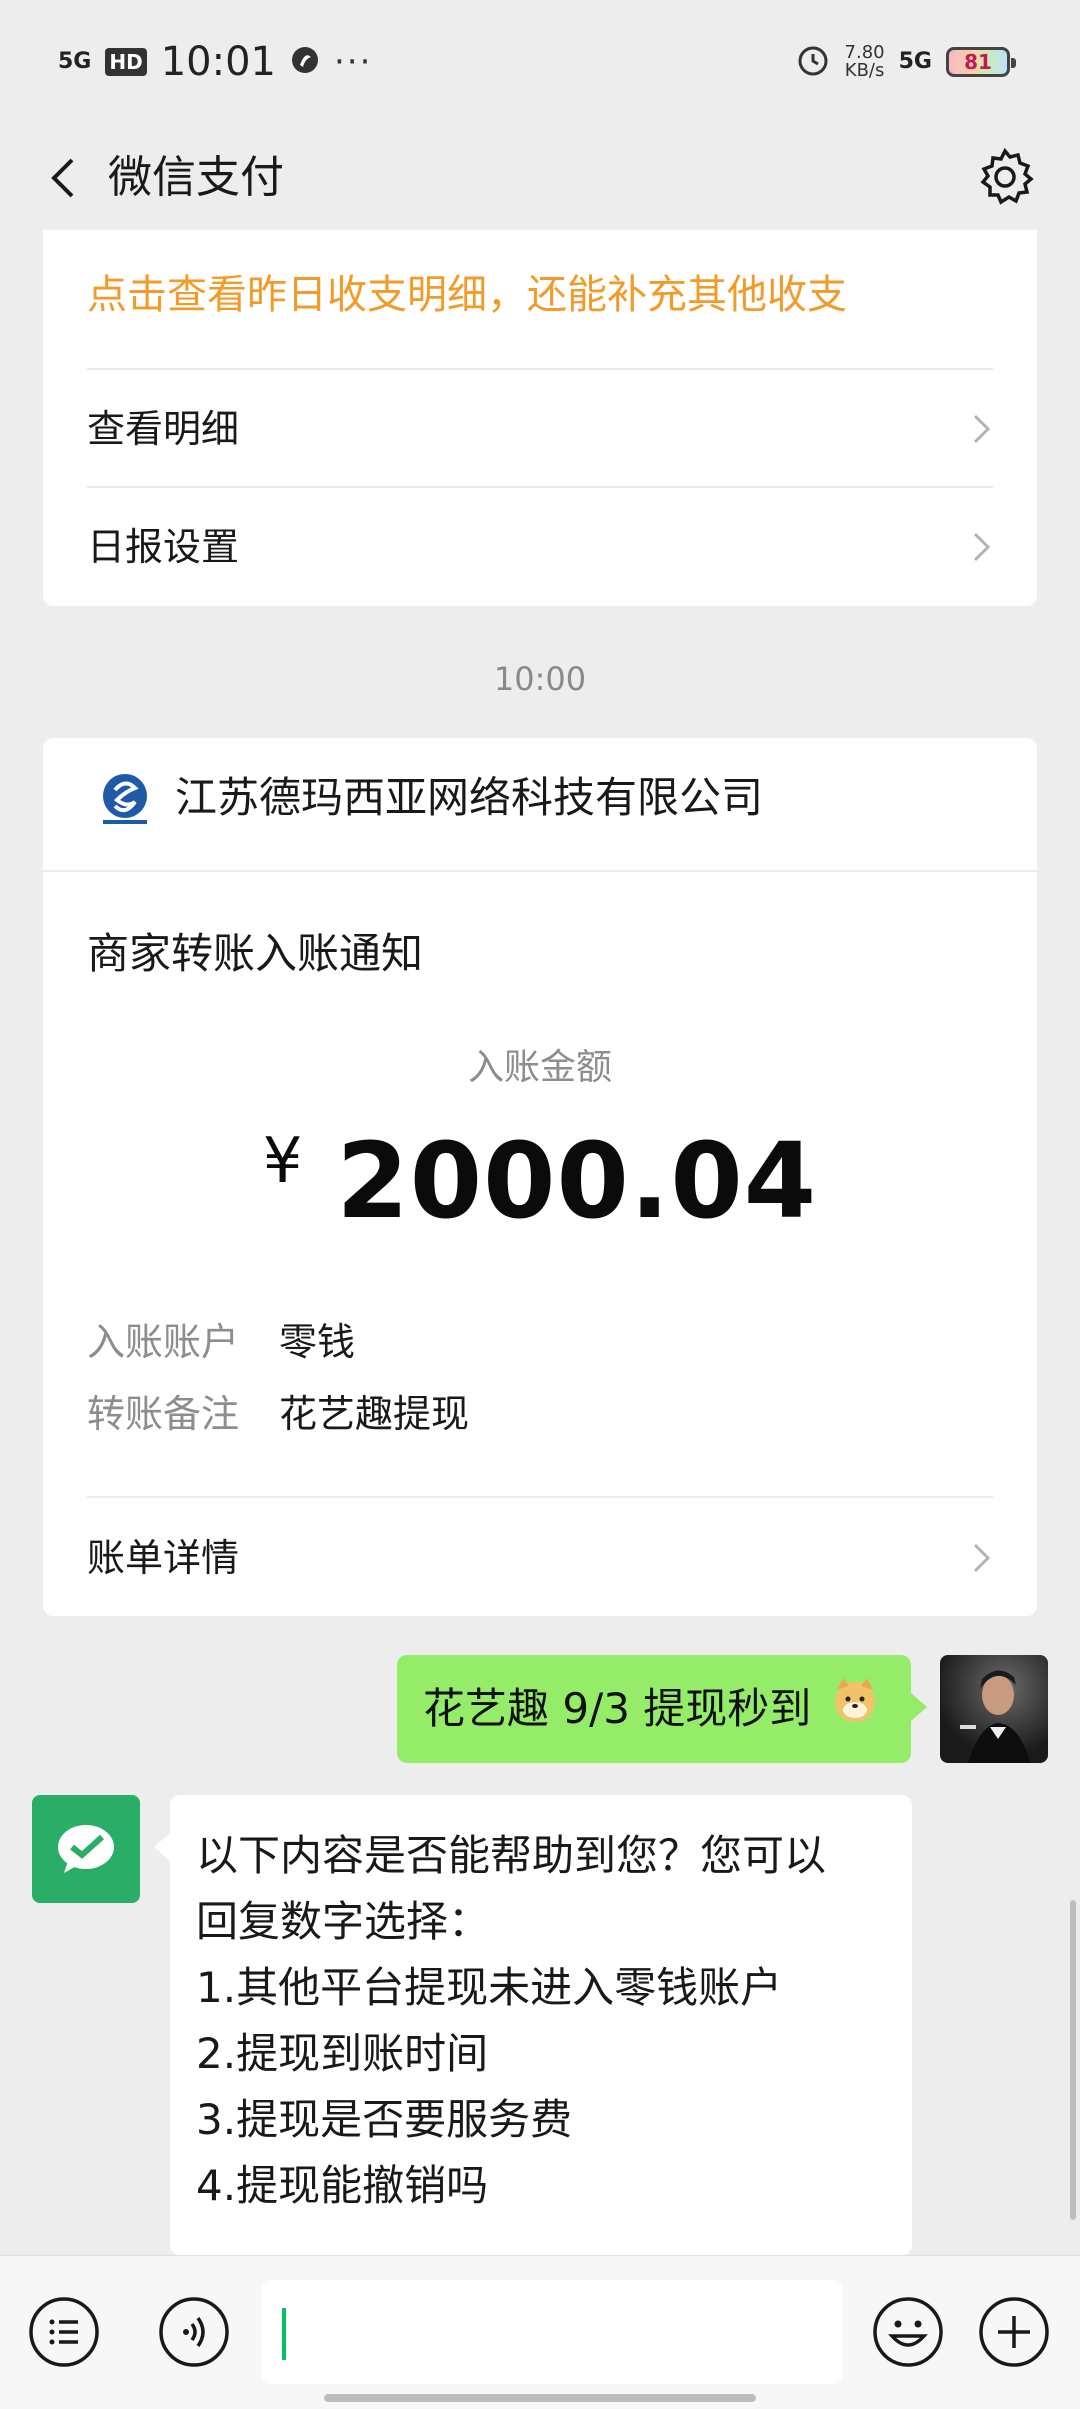  Describe the element at coordinates (1073, 2060) in the screenshot. I see `scrollbar` at that location.